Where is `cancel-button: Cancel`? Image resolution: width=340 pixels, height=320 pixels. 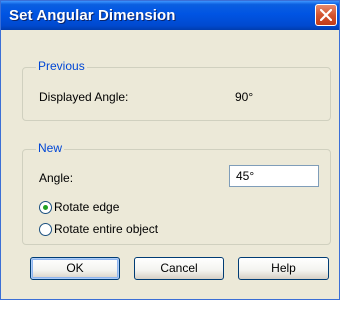 cancel-button: Cancel is located at coordinates (179, 268).